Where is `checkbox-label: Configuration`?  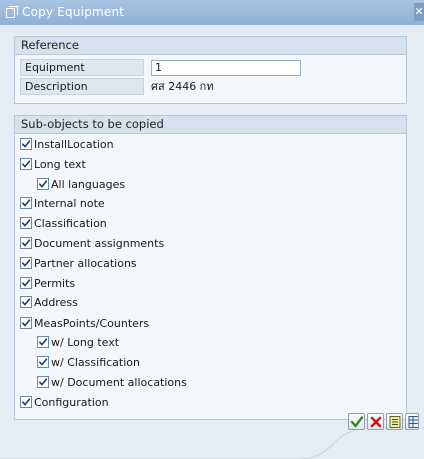
checkbox-label: Configuration is located at coordinates (71, 402).